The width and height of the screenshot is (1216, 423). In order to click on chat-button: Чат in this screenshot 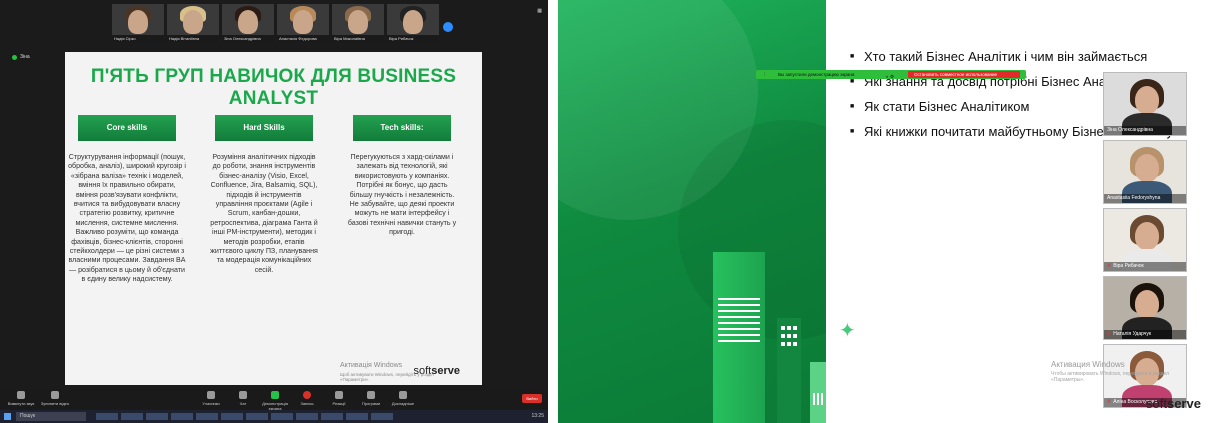, I will do `click(243, 398)`.